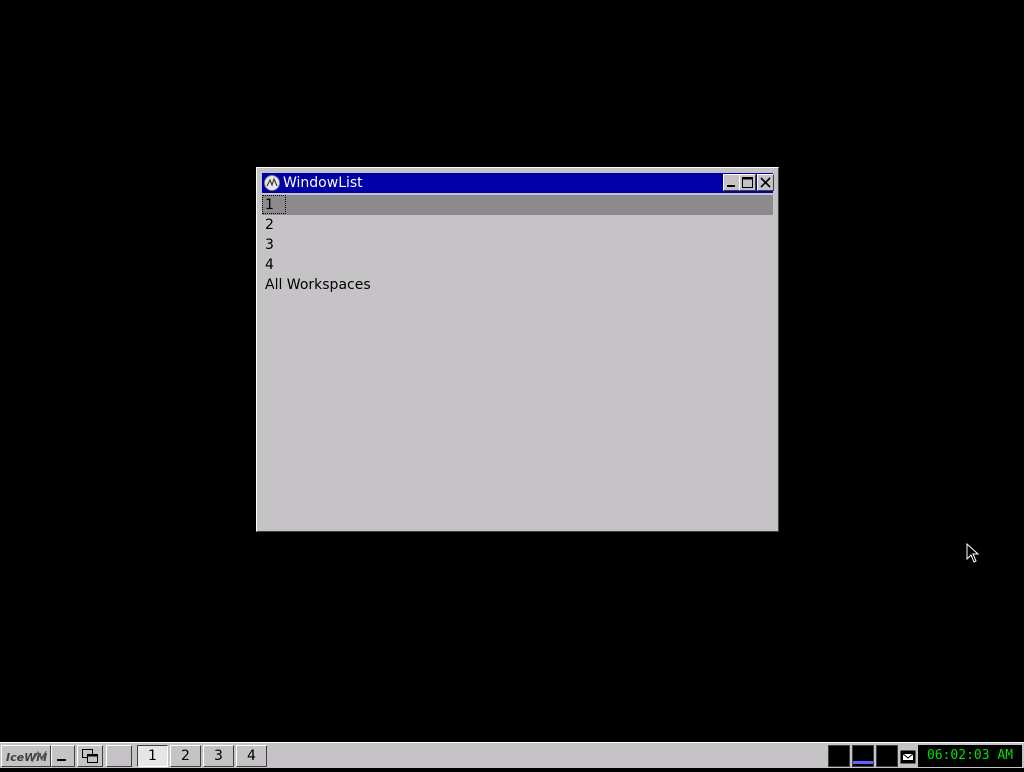 The height and width of the screenshot is (772, 1024). Describe the element at coordinates (517, 265) in the screenshot. I see `list-item-workspace-4: 4` at that location.